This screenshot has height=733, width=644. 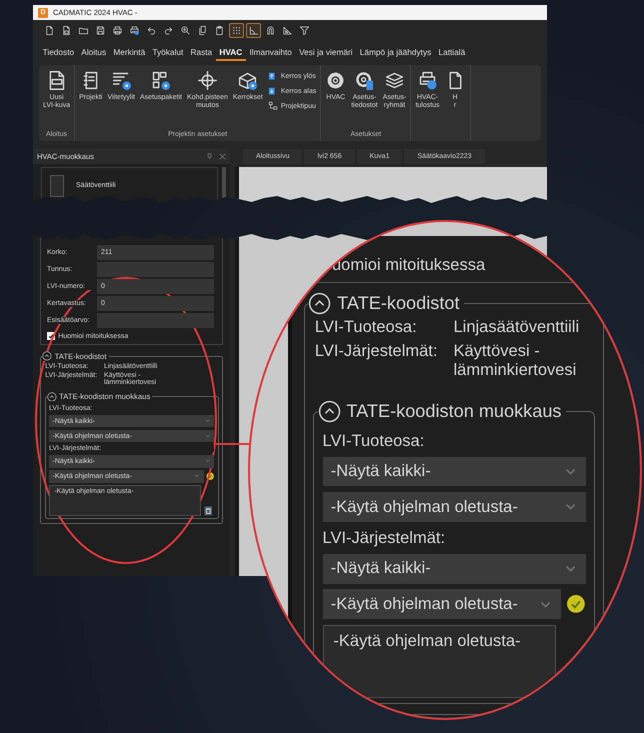 What do you see at coordinates (409, 265) in the screenshot?
I see `checkbox-label: uomioi mitoituksessa` at bounding box center [409, 265].